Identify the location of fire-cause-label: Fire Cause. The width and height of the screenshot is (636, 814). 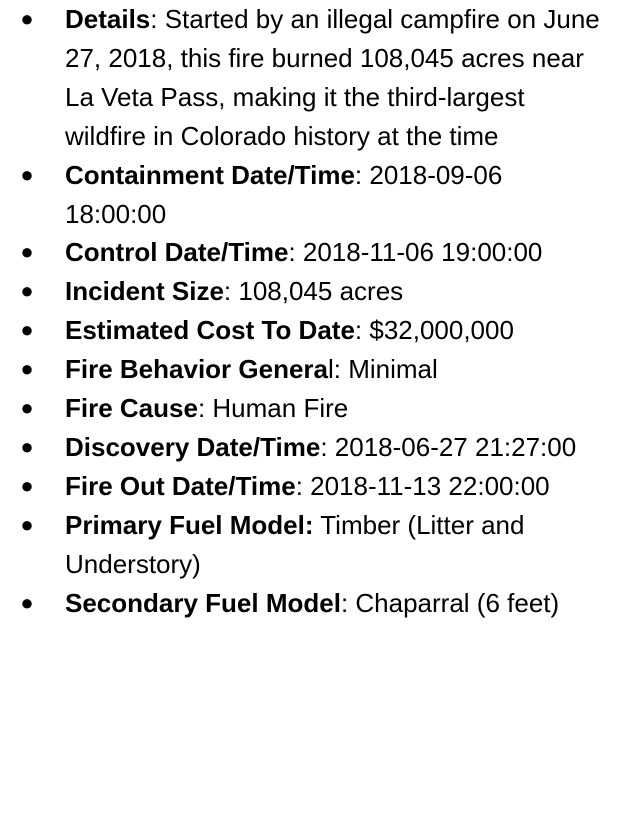
(131, 408).